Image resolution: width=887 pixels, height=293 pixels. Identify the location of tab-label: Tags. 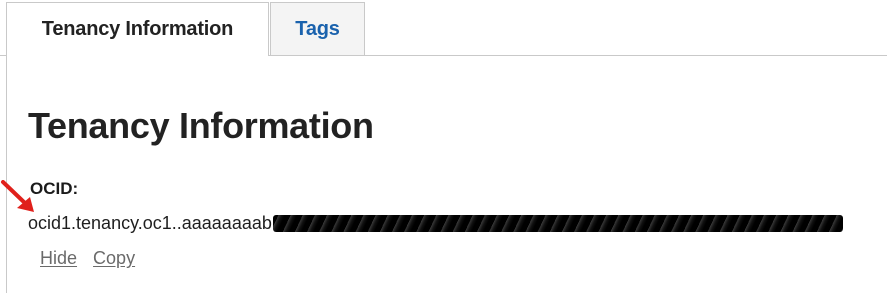
(317, 28).